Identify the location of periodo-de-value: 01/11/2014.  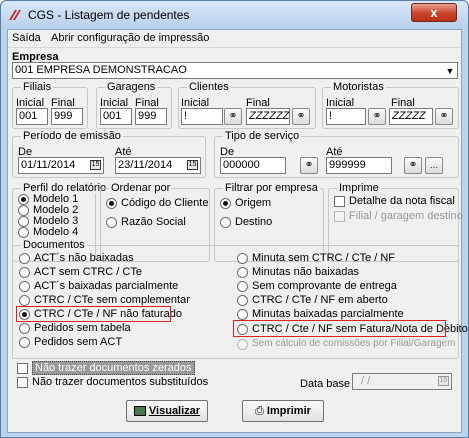
(48, 165).